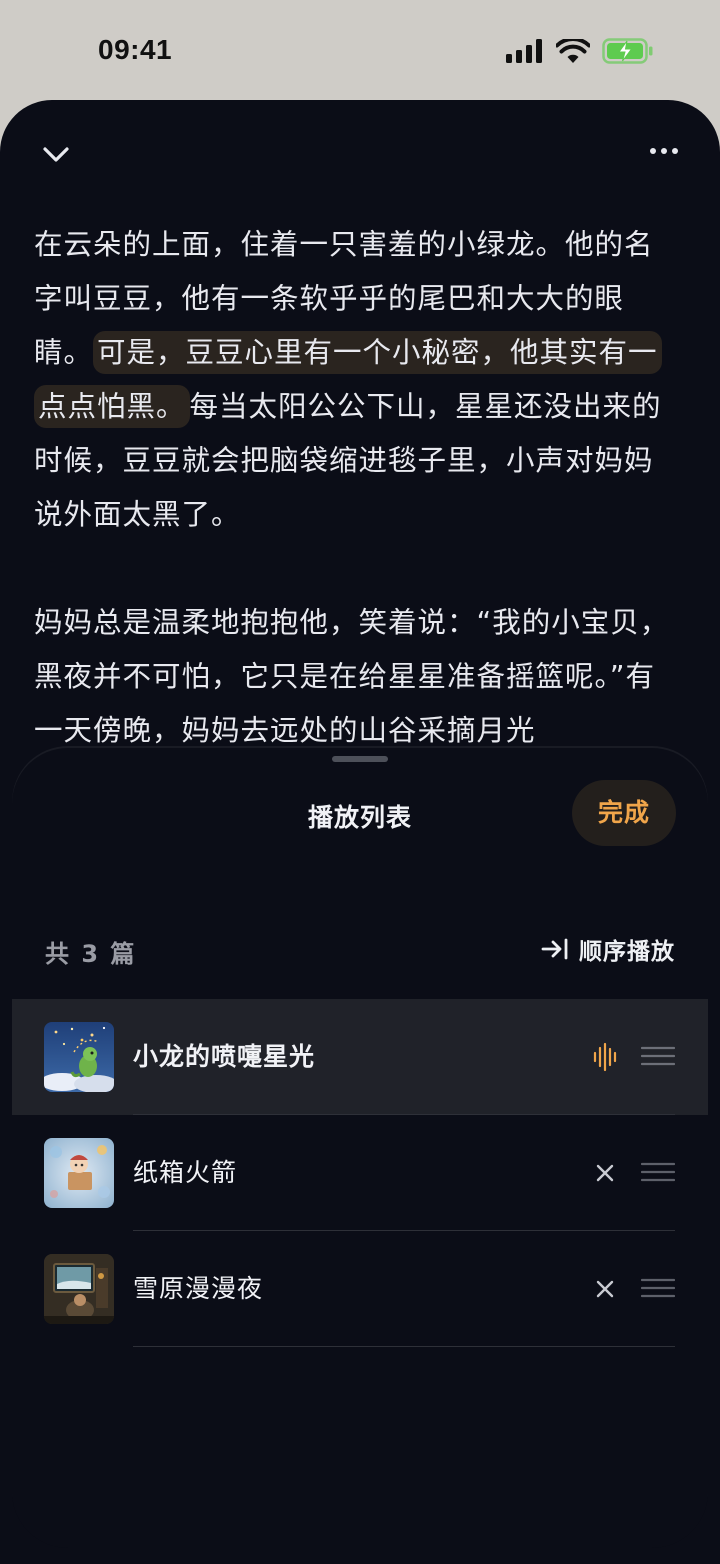 The width and height of the screenshot is (720, 1564). I want to click on dragon-starlight-cover, so click(79, 1057).